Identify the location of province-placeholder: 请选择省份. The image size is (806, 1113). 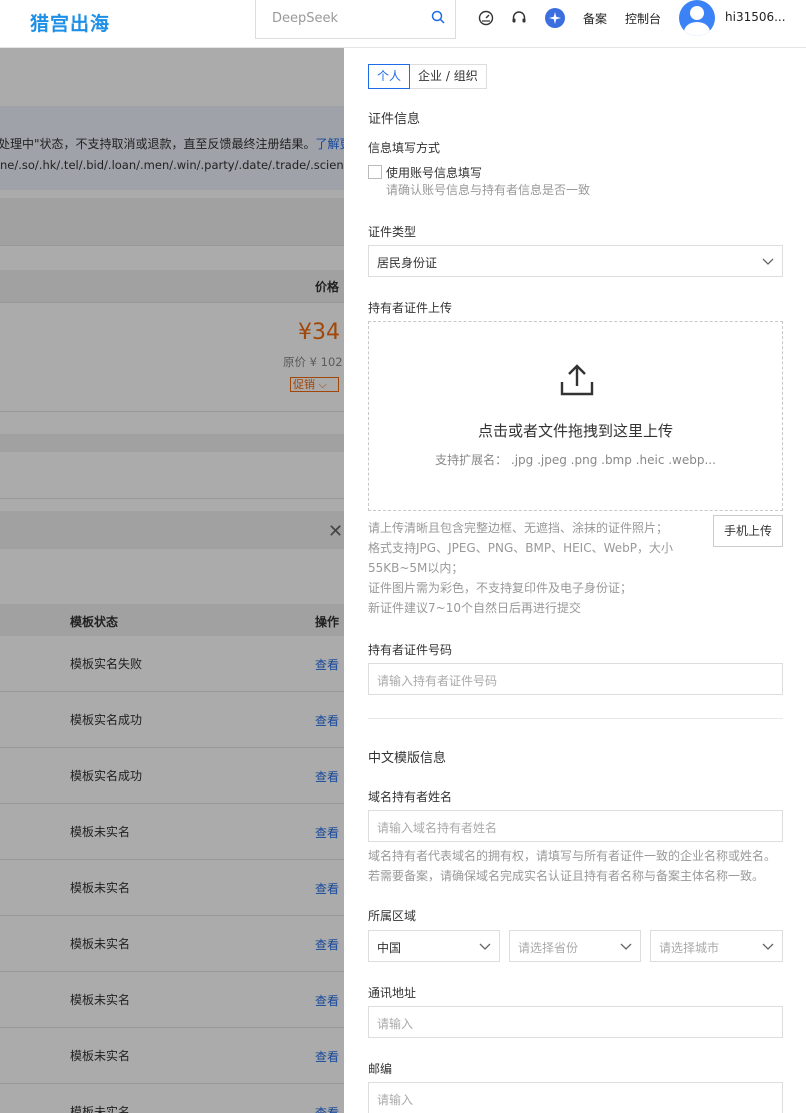
(548, 948).